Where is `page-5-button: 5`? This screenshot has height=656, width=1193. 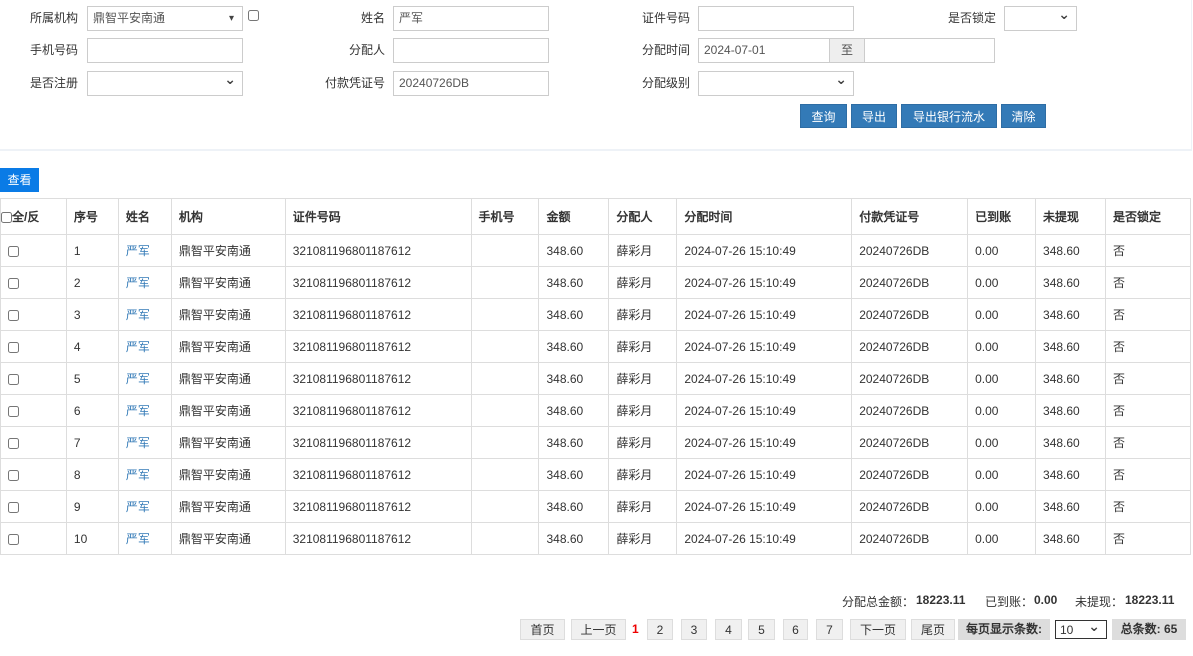
page-5-button: 5 is located at coordinates (761, 629).